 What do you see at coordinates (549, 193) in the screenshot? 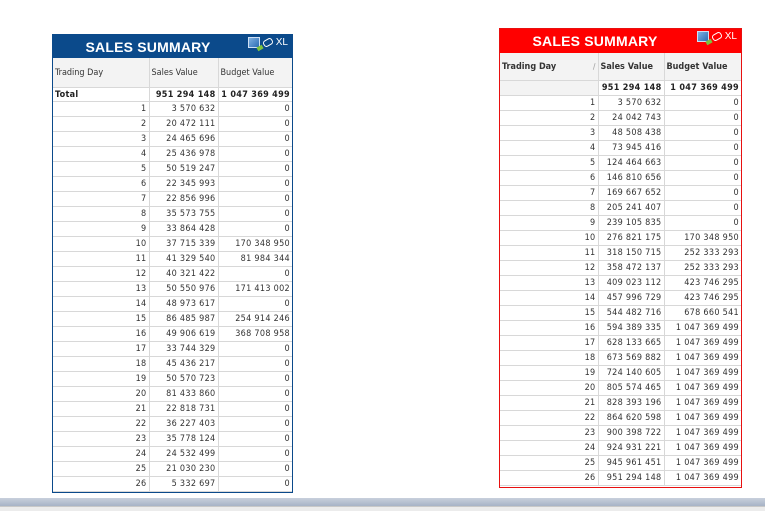
I see `trading-day-cell: 7` at bounding box center [549, 193].